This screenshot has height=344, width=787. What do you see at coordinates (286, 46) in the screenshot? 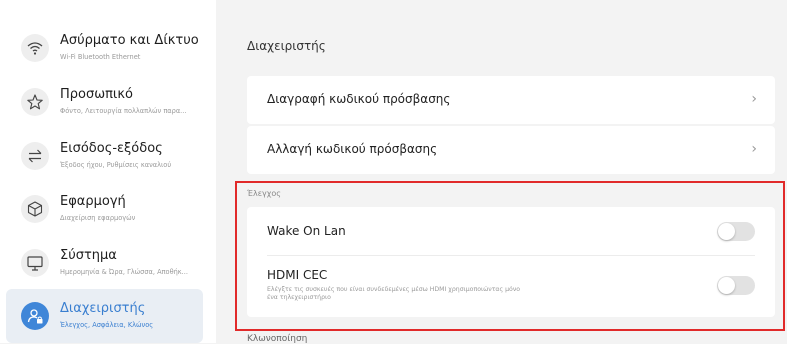
I see `page-title: Διαχειριστής` at bounding box center [286, 46].